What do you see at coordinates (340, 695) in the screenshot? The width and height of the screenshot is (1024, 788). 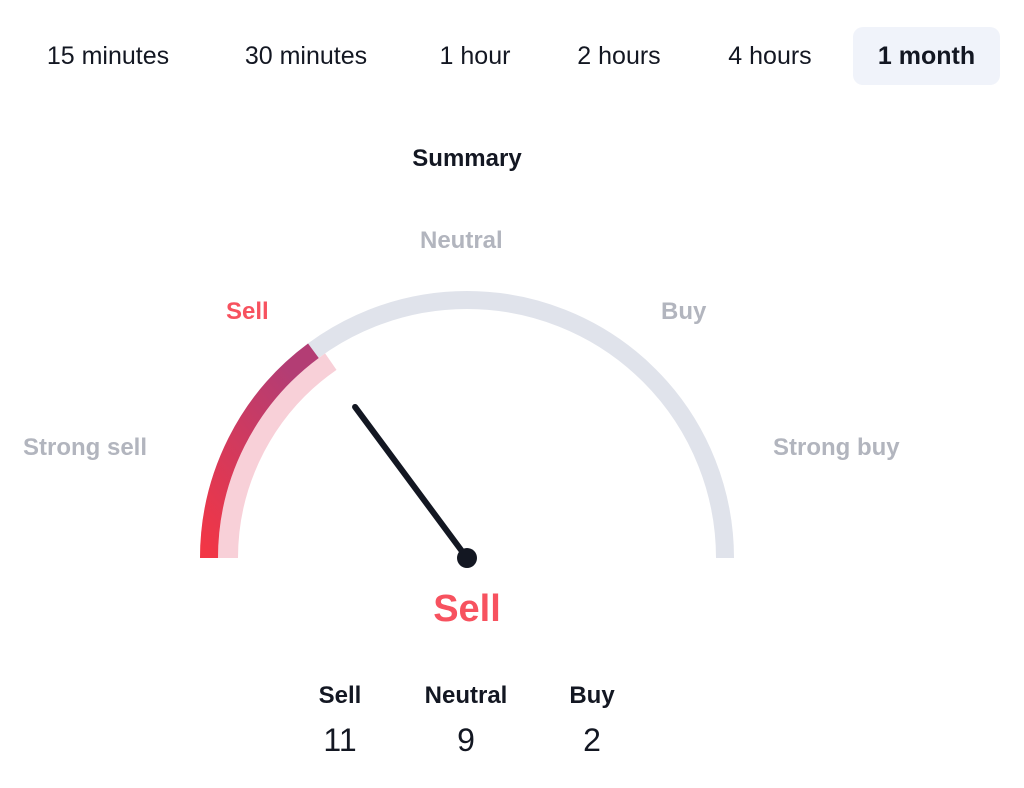 I see `count-sell-label: Sell` at bounding box center [340, 695].